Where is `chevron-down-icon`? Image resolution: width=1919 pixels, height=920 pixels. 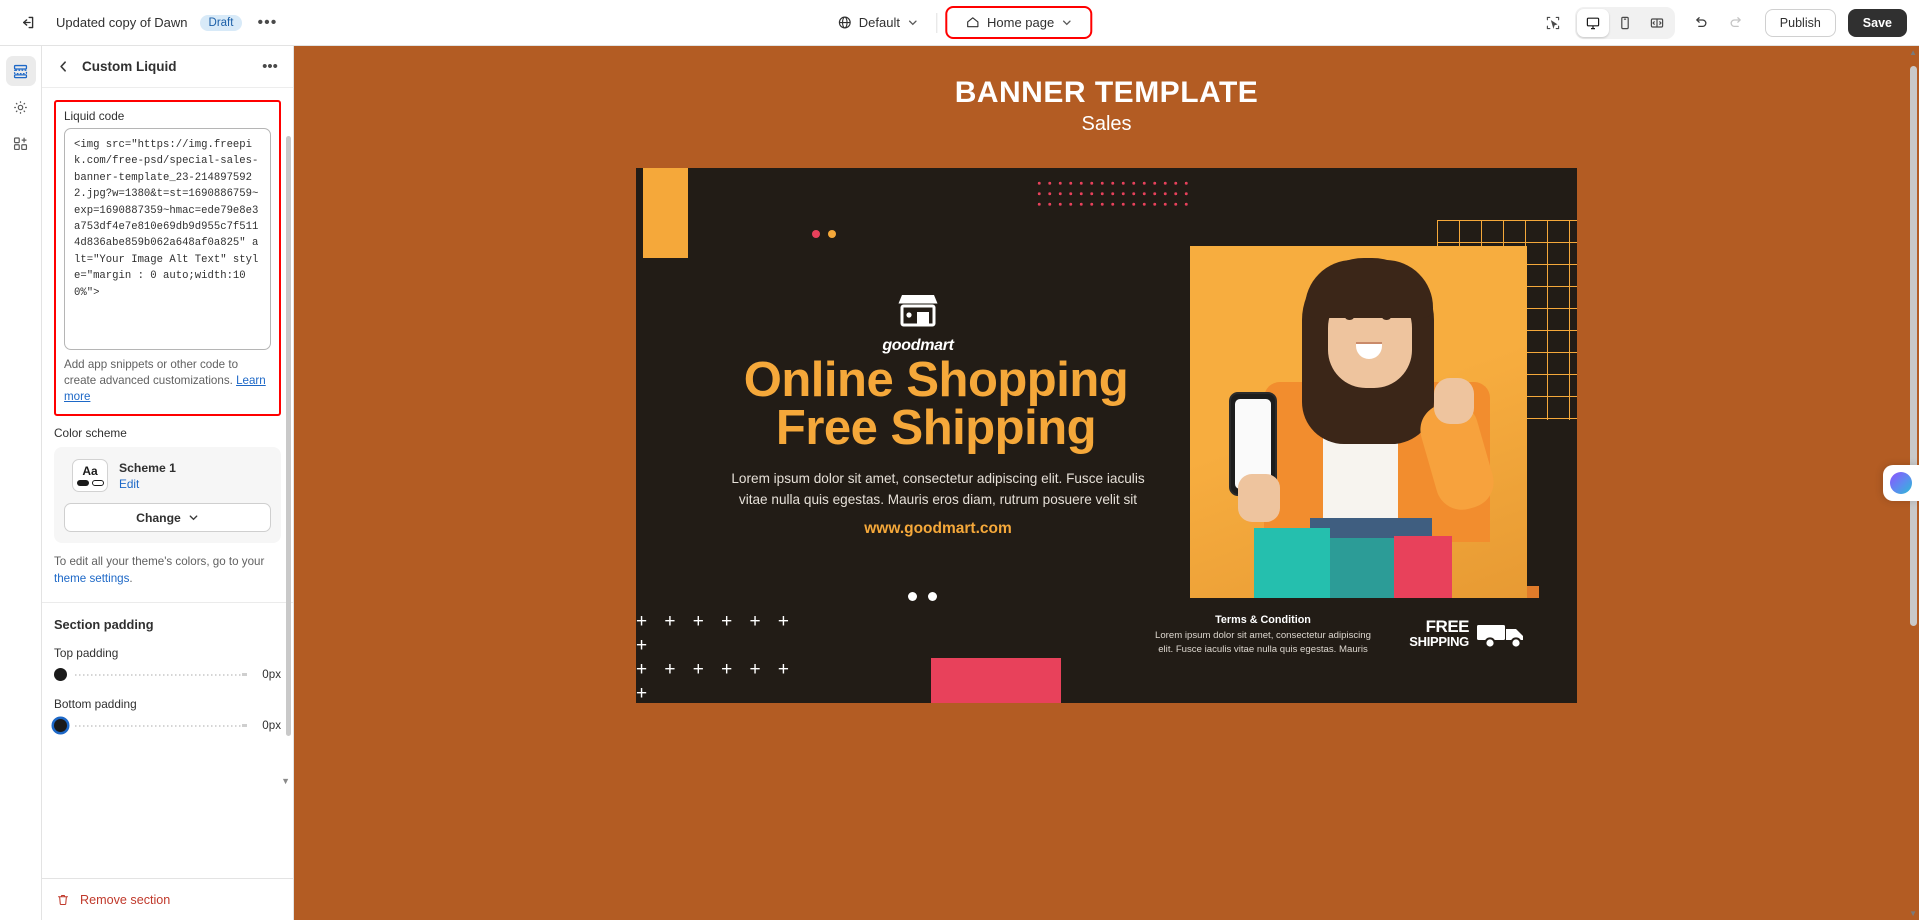
chevron-down-icon is located at coordinates (912, 23).